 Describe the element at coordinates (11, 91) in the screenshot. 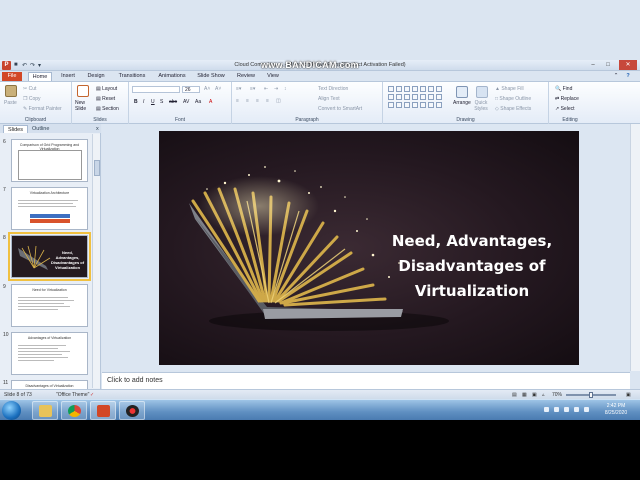

I see `paste-icon` at that location.